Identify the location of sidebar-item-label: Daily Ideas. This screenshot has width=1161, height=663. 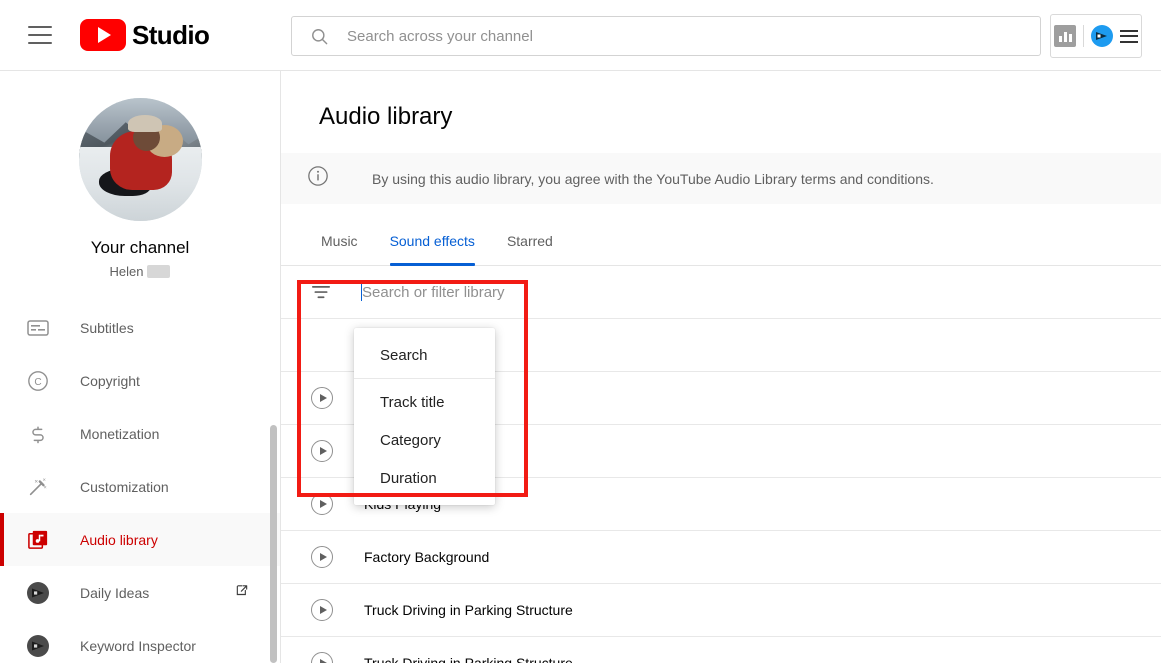
(115, 592).